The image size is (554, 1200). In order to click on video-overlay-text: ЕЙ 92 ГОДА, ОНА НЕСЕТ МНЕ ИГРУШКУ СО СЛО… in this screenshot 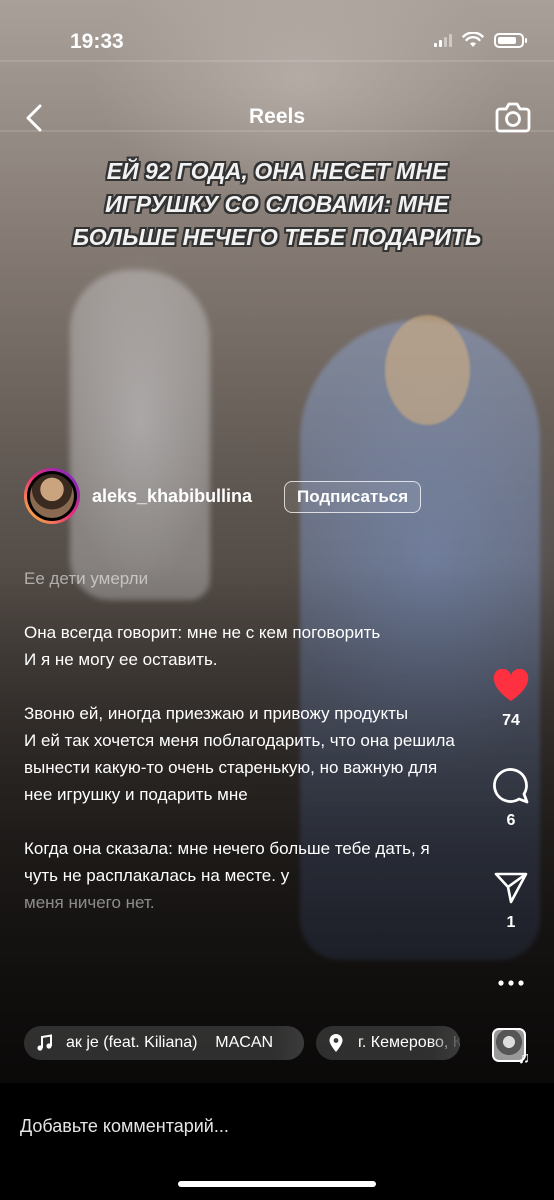, I will do `click(277, 204)`.